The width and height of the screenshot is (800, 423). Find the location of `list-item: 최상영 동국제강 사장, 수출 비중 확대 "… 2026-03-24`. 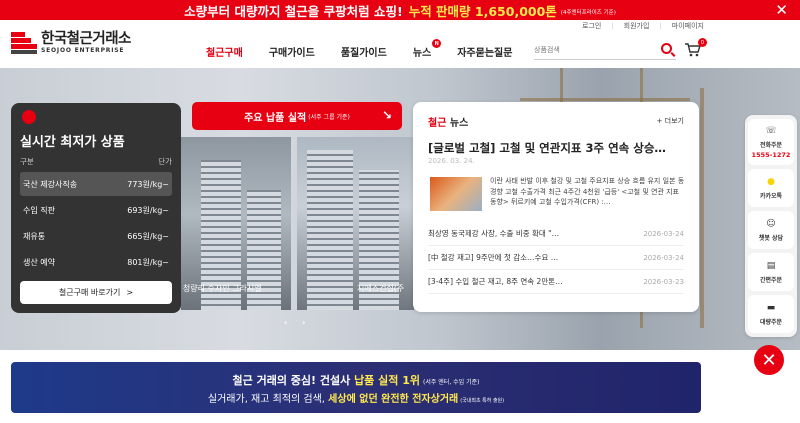

list-item: 최상영 동국제강 사장, 수출 비중 확대 "… 2026-03-24 is located at coordinates (556, 234).